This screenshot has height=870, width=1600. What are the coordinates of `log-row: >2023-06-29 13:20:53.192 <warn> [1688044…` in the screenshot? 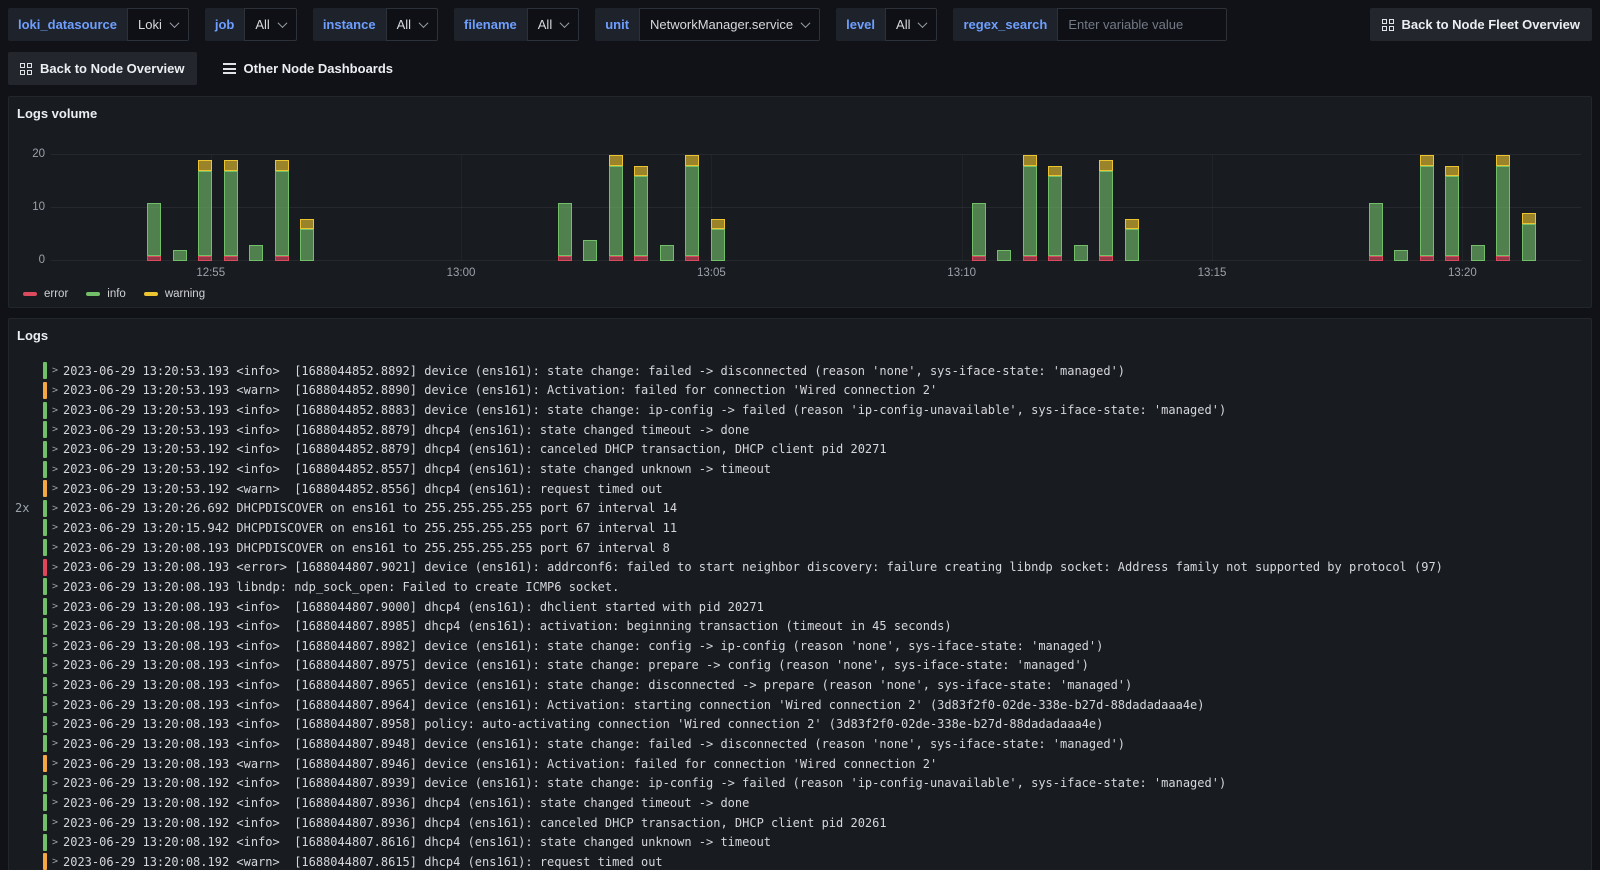 It's located at (800, 489).